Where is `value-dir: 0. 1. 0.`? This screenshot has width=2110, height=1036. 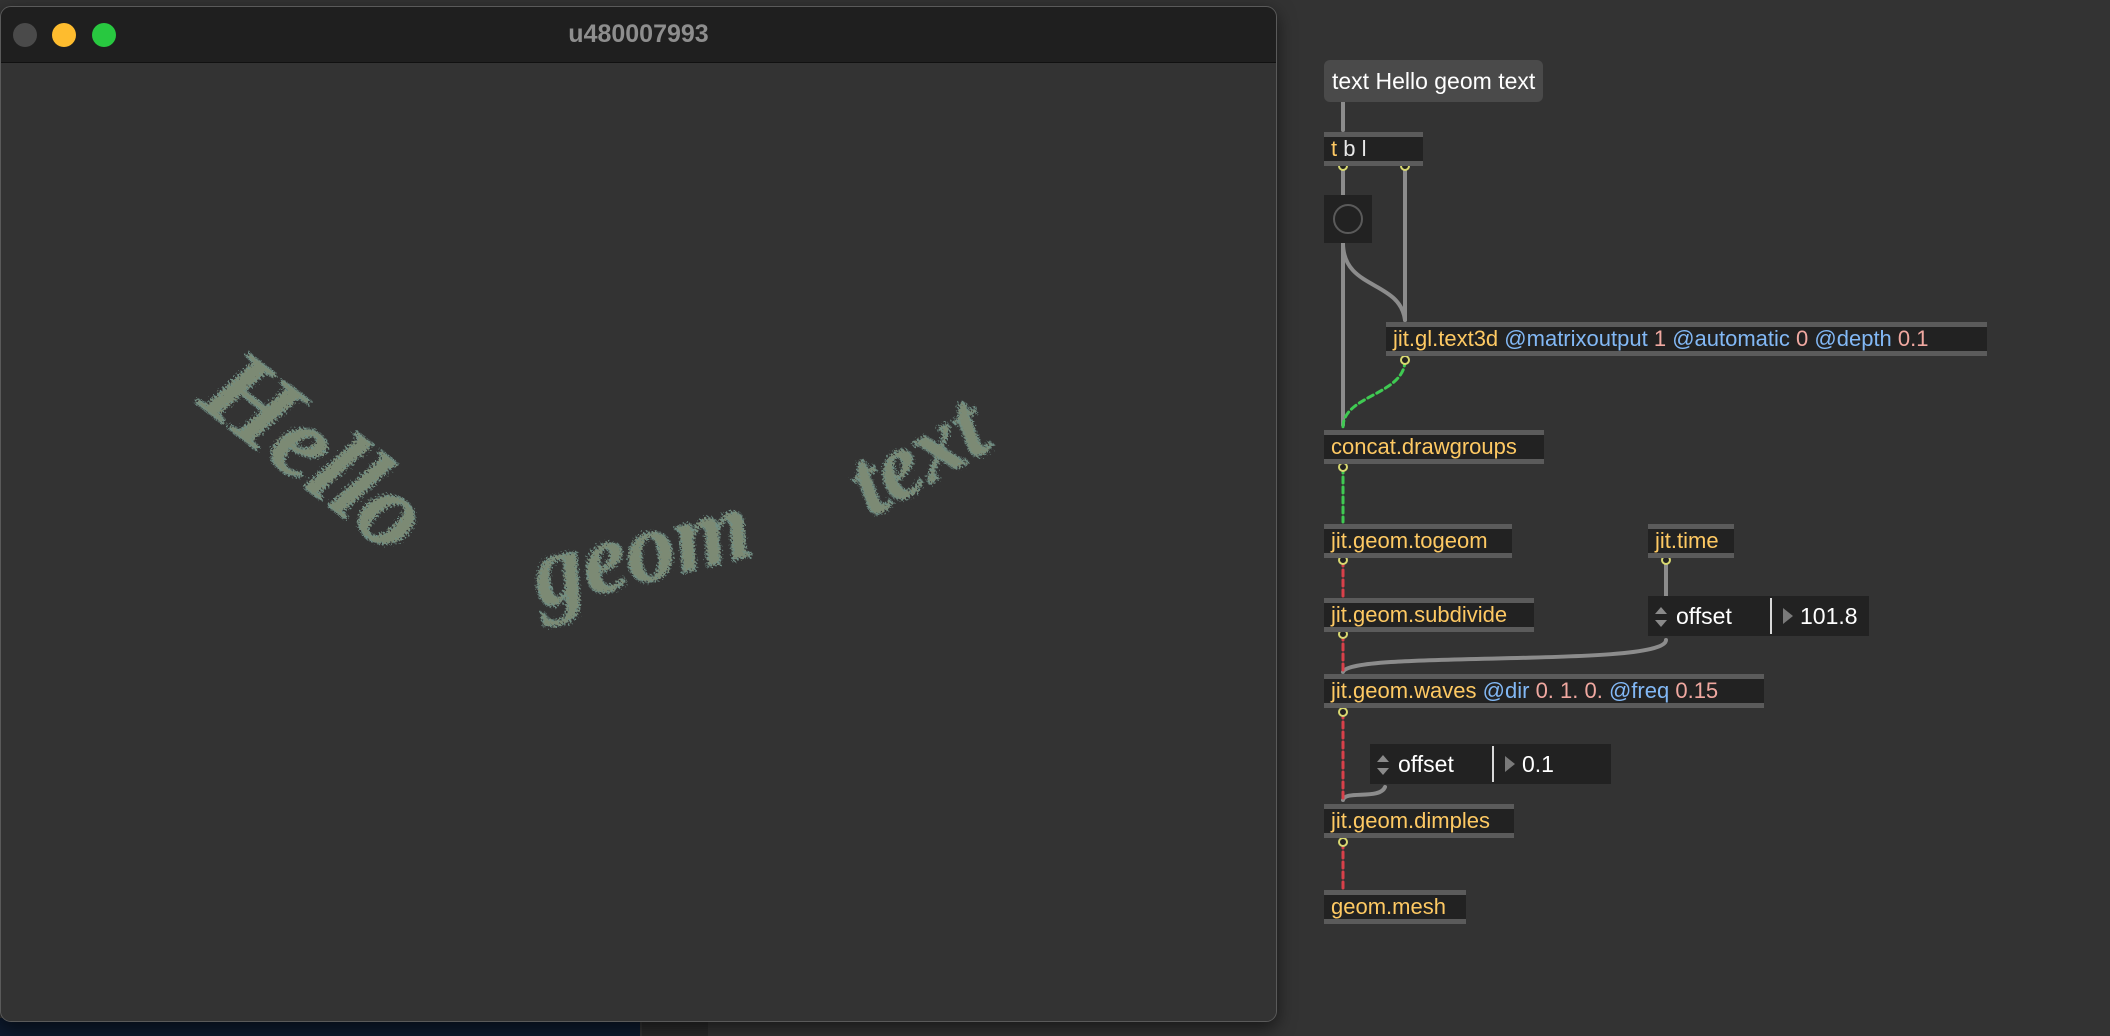 value-dir: 0. 1. 0. is located at coordinates (1569, 690).